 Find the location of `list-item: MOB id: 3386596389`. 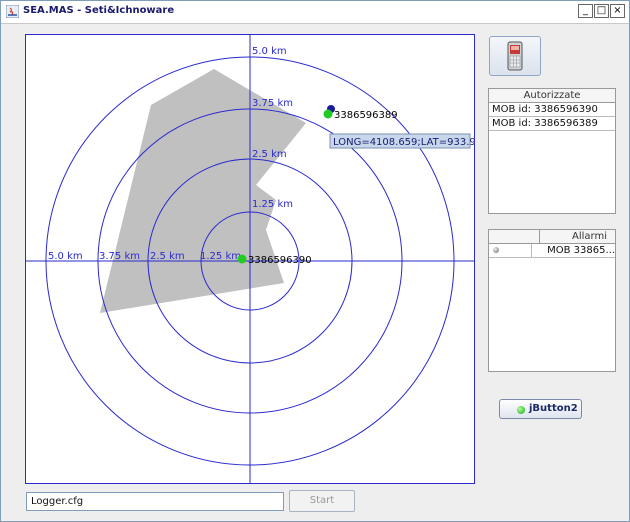

list-item: MOB id: 3386596389 is located at coordinates (552, 124).